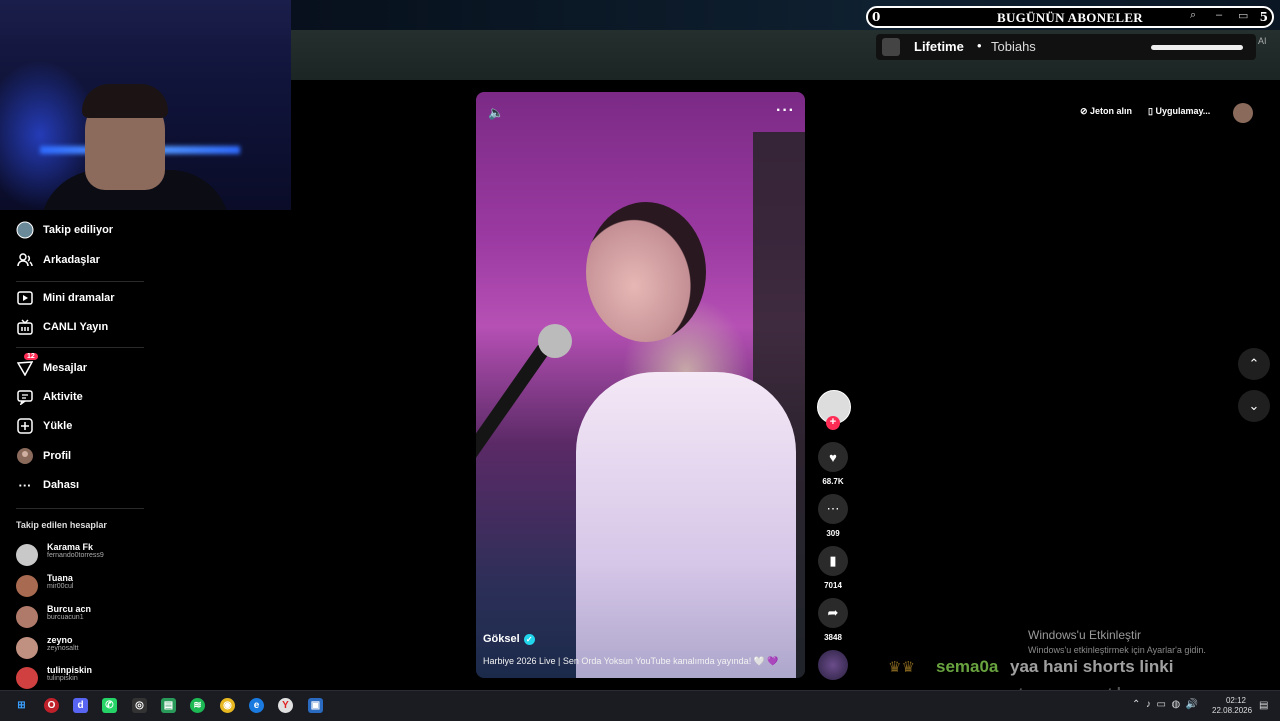  What do you see at coordinates (833, 516) in the screenshot?
I see `comment-button: ⋯ 309` at bounding box center [833, 516].